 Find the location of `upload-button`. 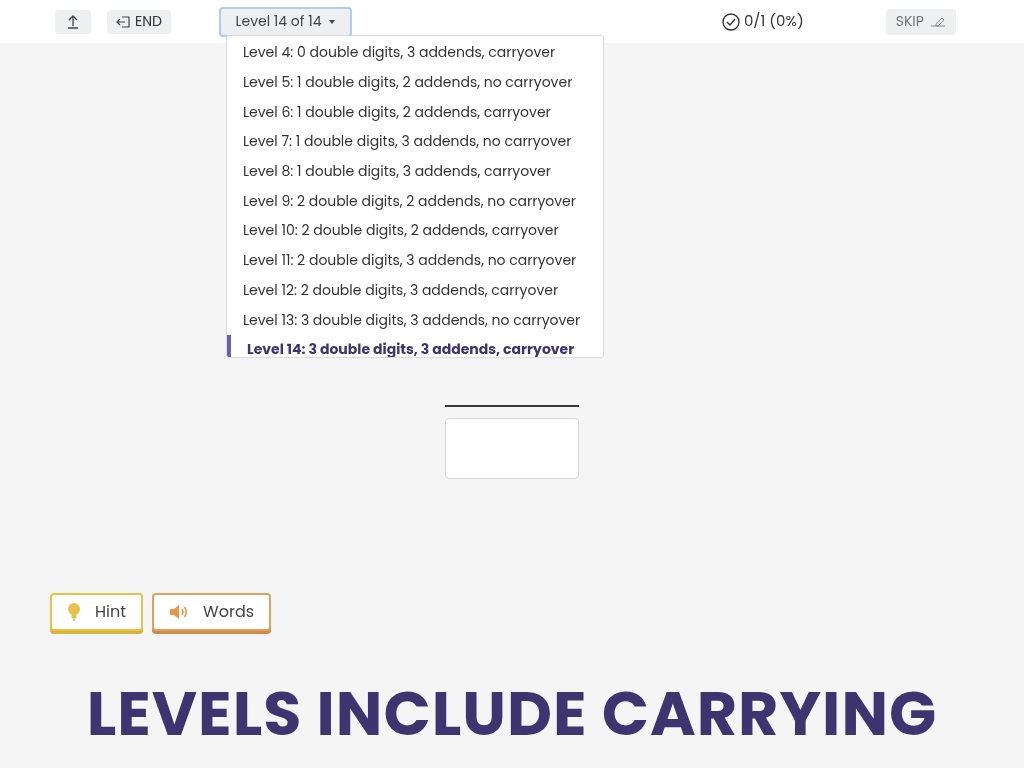

upload-button is located at coordinates (73, 21).